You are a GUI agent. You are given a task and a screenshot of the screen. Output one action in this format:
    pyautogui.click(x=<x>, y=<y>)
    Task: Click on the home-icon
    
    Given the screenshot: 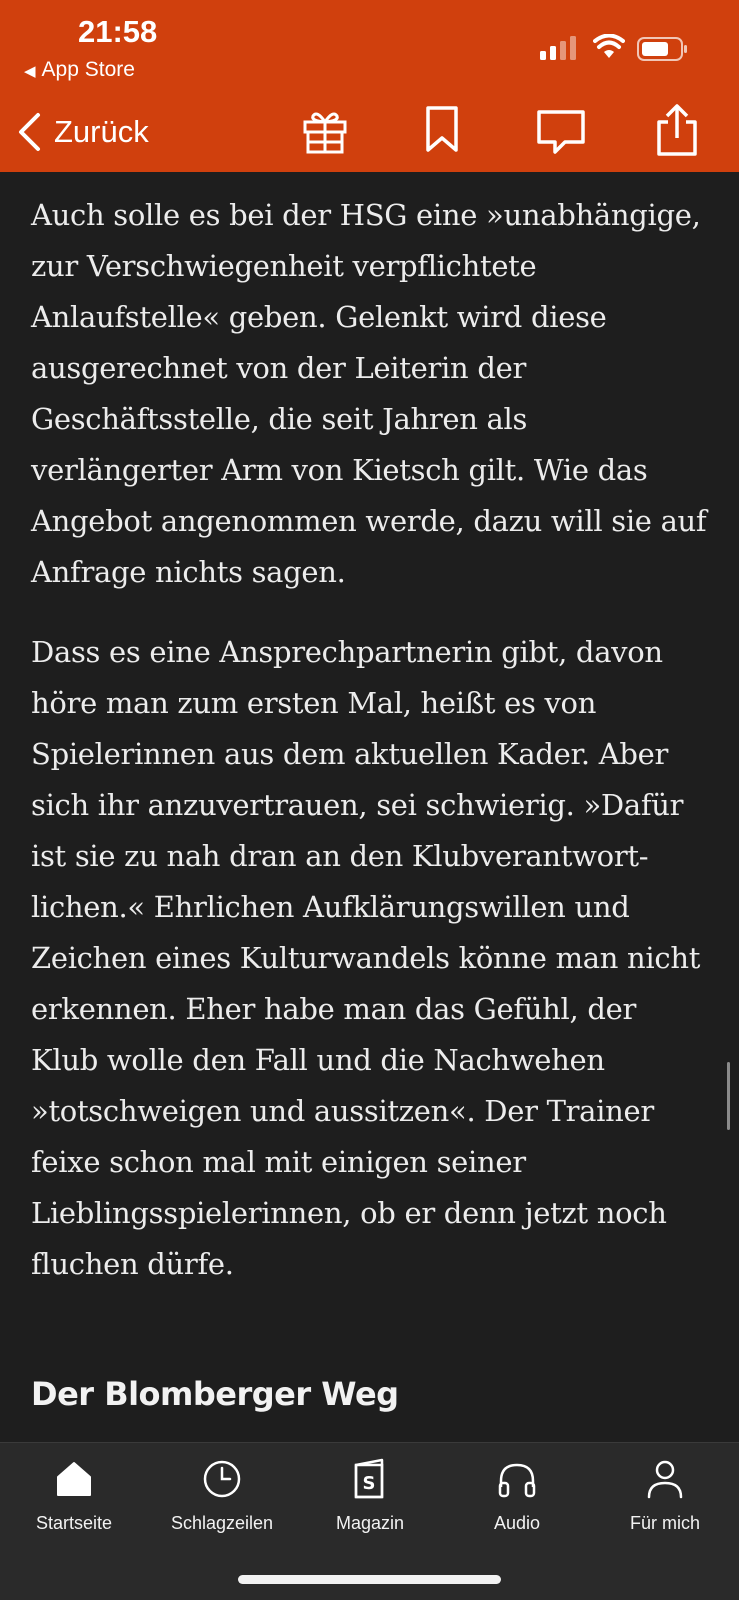 What is the action you would take?
    pyautogui.click(x=74, y=1479)
    